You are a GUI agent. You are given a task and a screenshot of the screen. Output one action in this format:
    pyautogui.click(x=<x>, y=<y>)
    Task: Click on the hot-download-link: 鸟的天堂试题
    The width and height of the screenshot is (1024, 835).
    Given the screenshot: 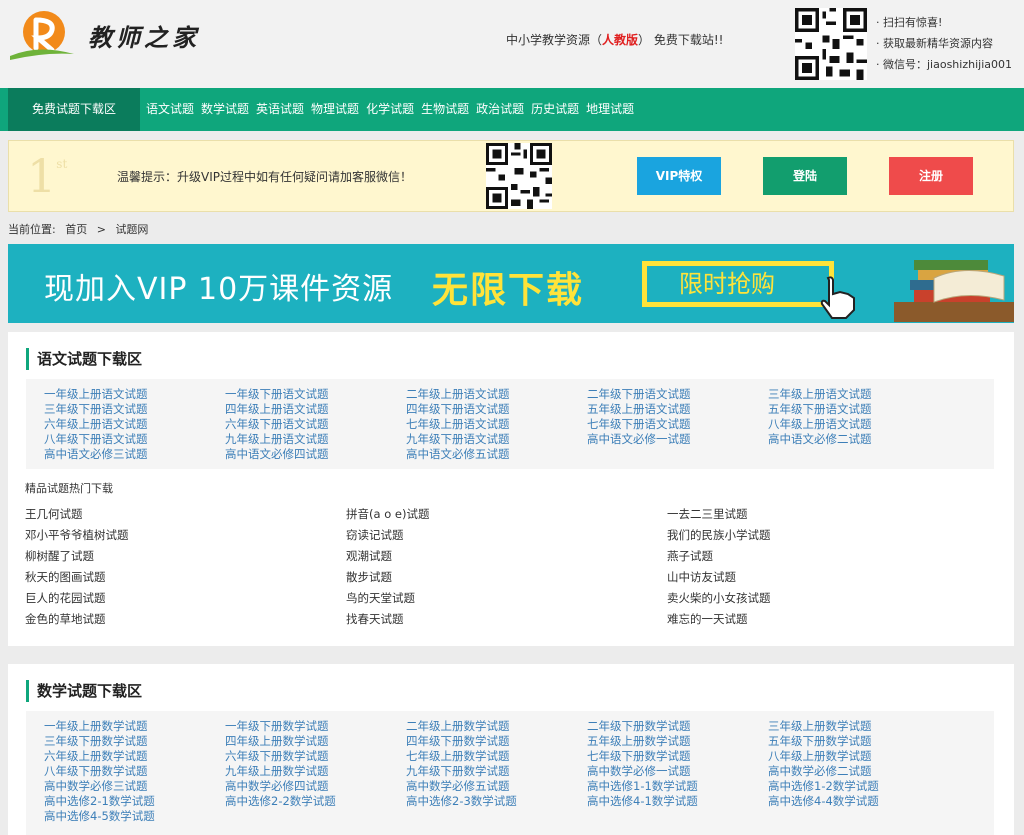 What is the action you would take?
    pyautogui.click(x=506, y=598)
    